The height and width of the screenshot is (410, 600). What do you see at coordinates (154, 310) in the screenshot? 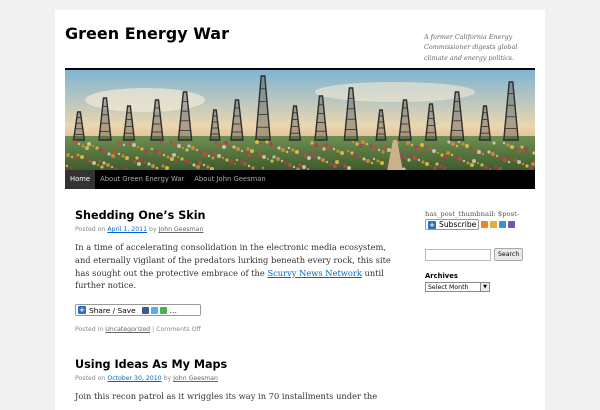
I see `twitter-icon` at bounding box center [154, 310].